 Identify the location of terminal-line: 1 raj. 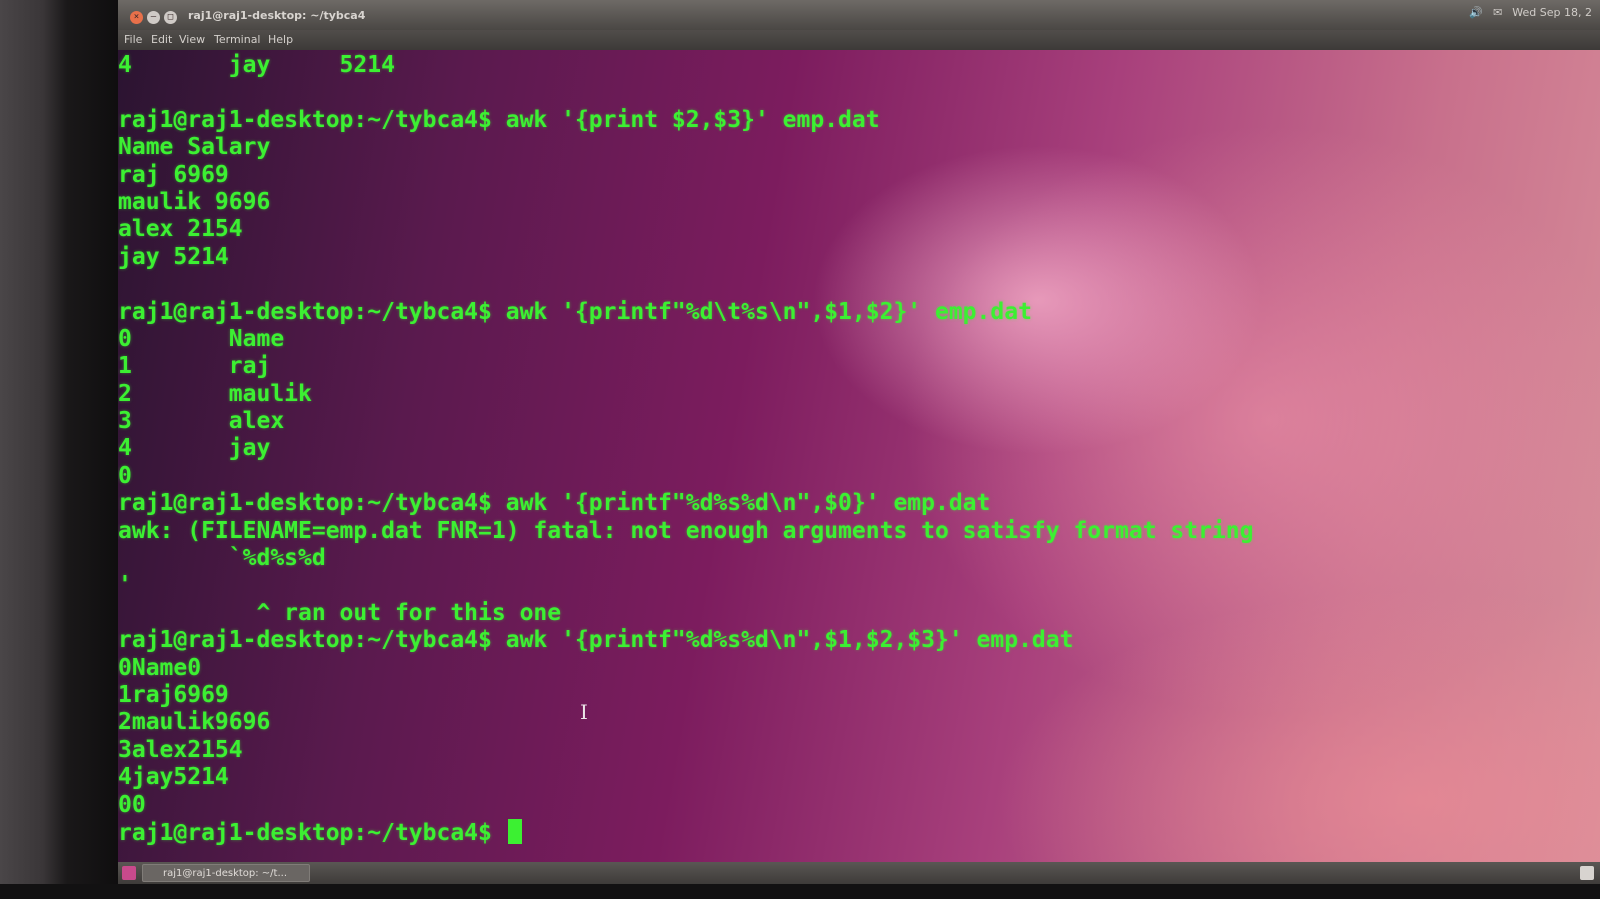
(194, 366).